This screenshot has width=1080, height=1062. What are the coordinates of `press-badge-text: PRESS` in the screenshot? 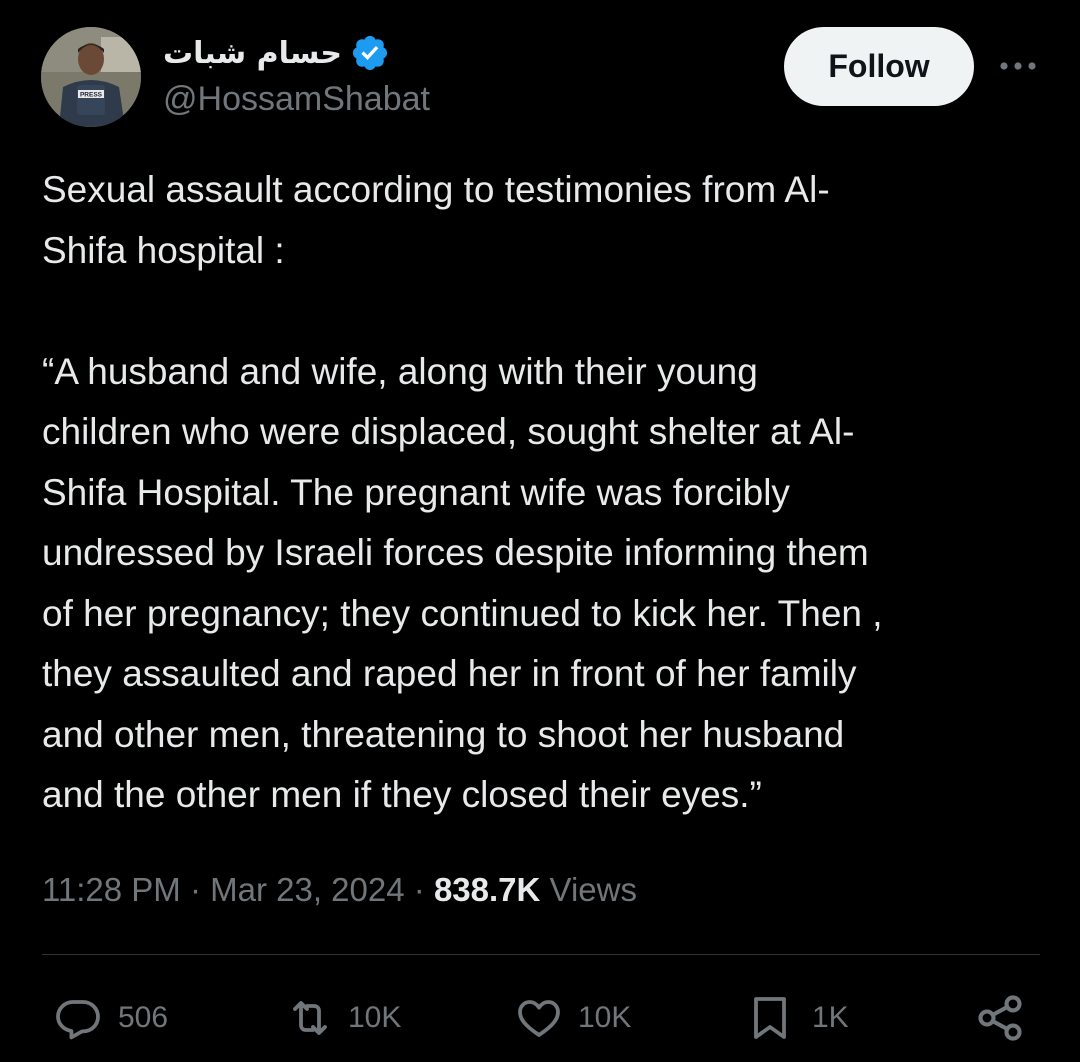 It's located at (91, 95).